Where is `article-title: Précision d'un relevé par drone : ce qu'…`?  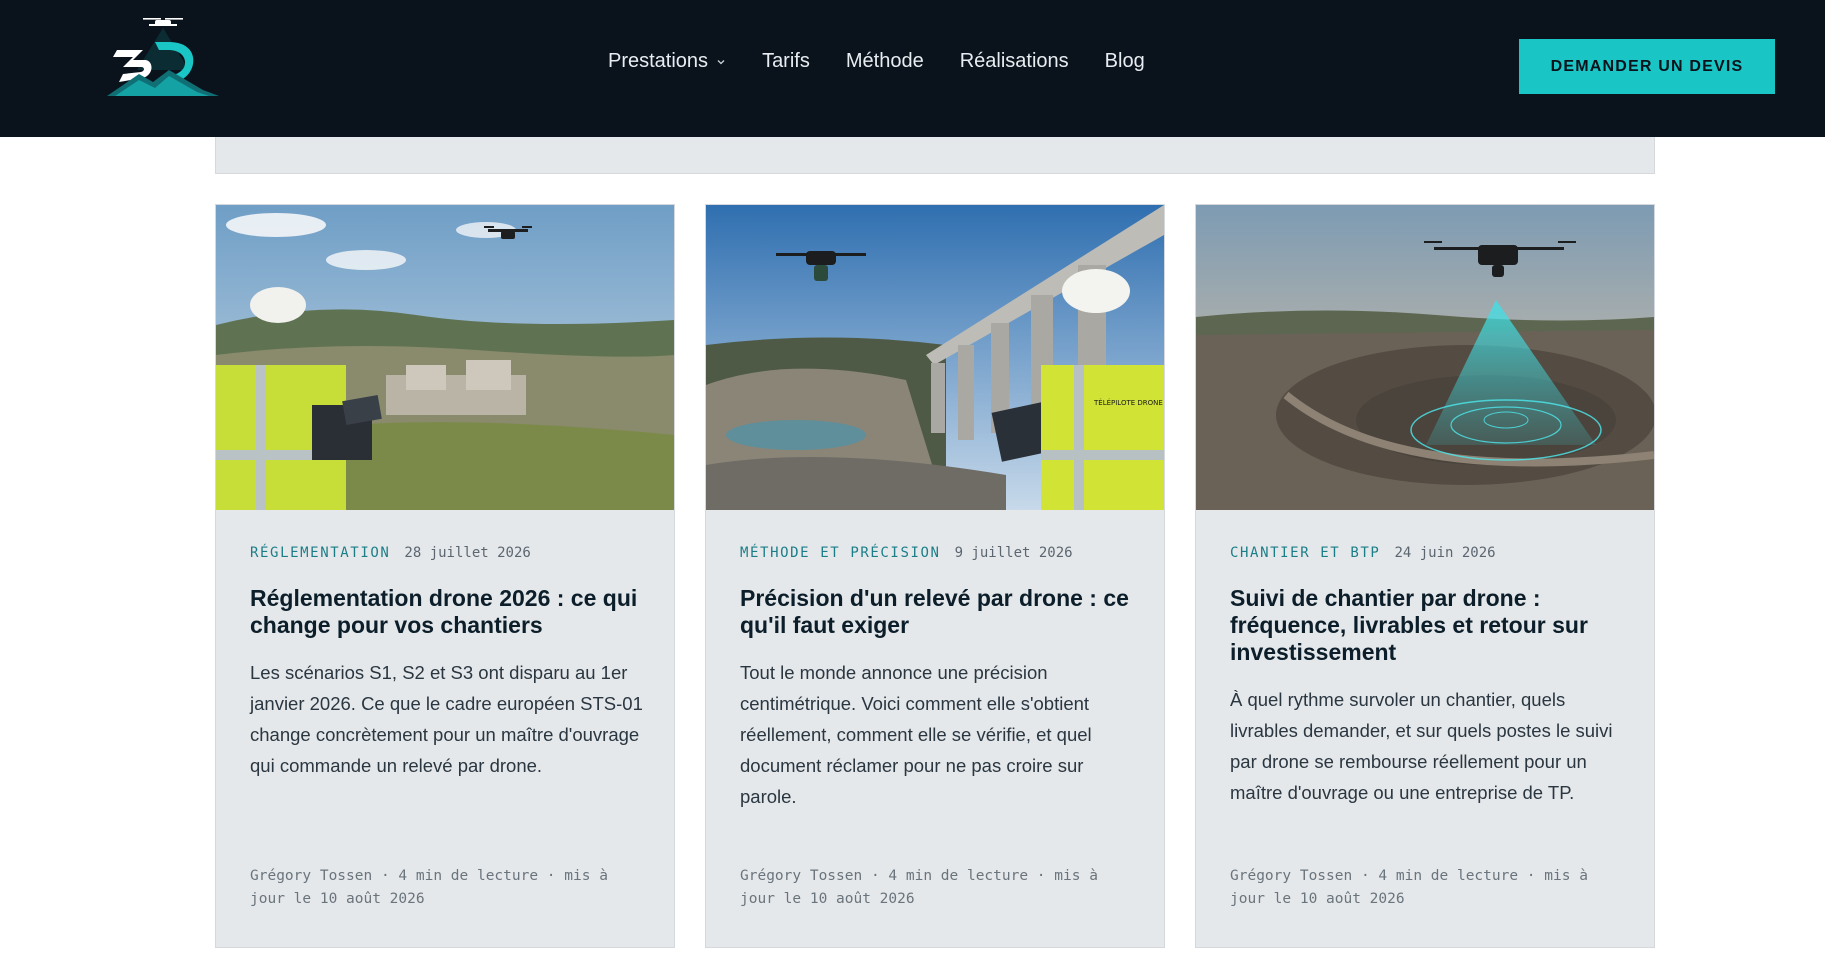
article-title: Précision d'un relevé par drone : ce qu'… is located at coordinates (935, 612).